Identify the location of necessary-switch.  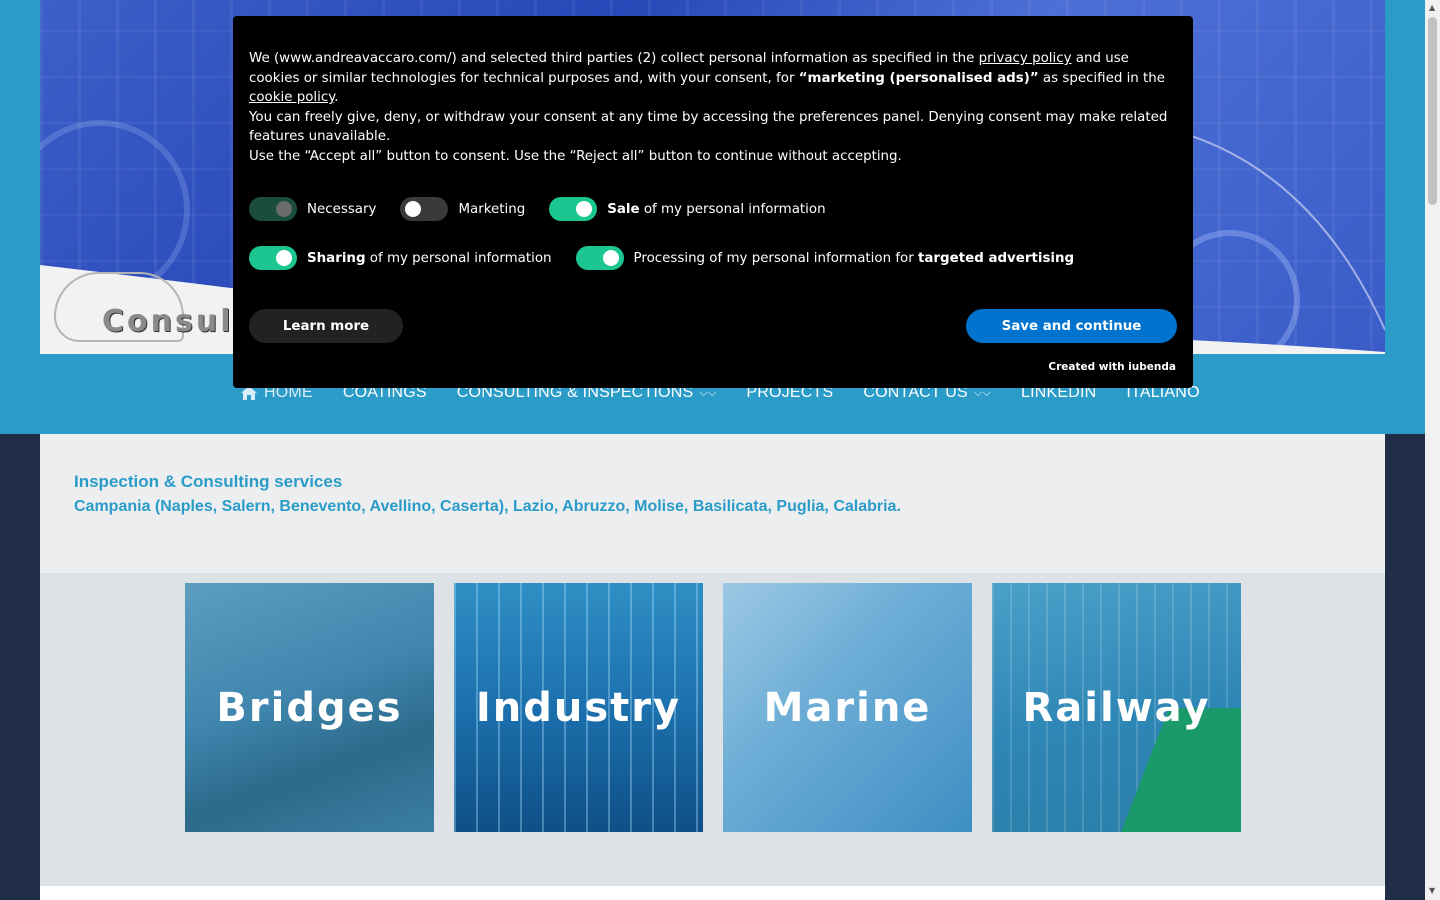
(273, 209).